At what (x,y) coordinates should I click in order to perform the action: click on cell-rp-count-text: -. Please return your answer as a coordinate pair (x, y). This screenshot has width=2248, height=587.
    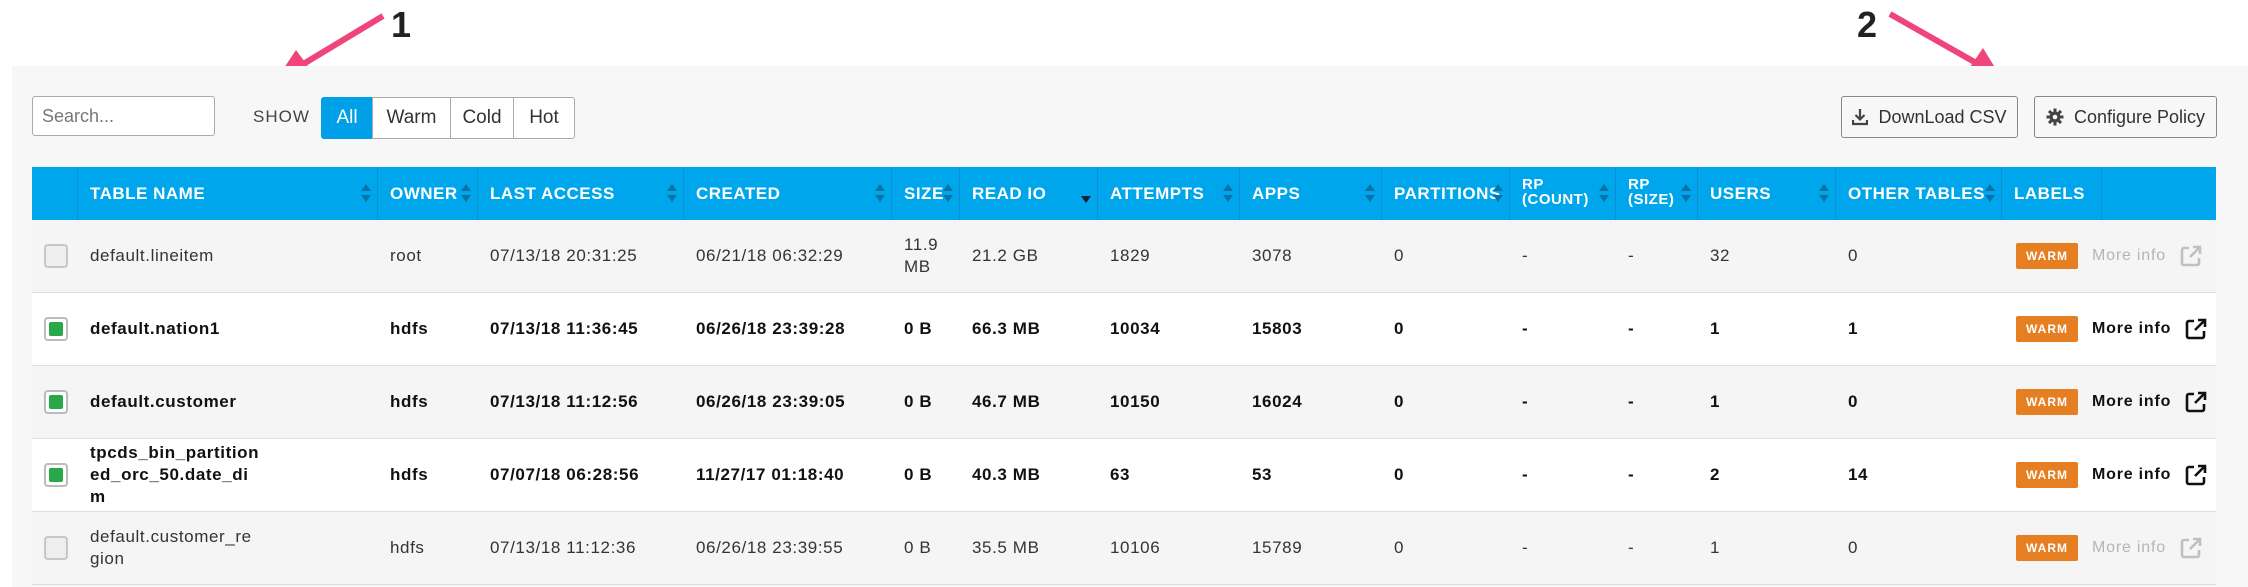
    Looking at the image, I should click on (1525, 547).